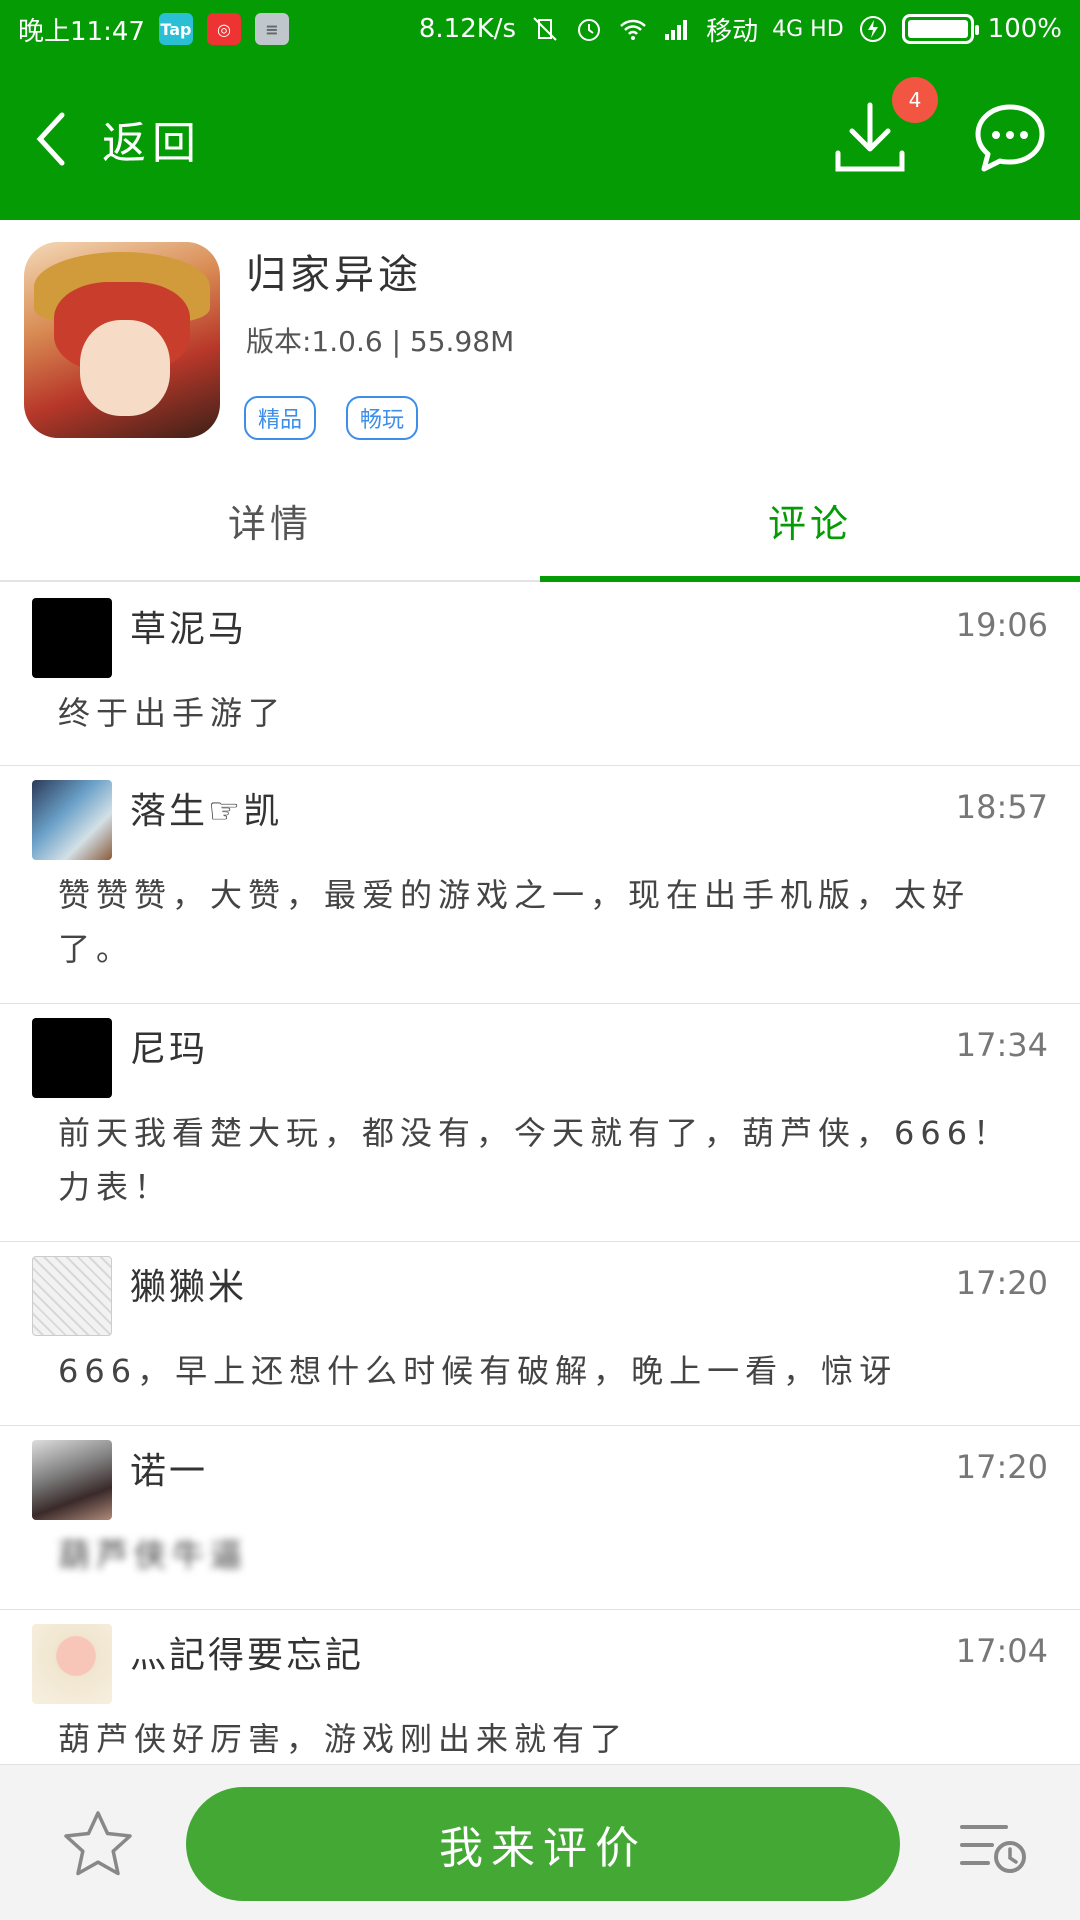 The image size is (1080, 1920). I want to click on comment-author: 尼玛, so click(169, 1049).